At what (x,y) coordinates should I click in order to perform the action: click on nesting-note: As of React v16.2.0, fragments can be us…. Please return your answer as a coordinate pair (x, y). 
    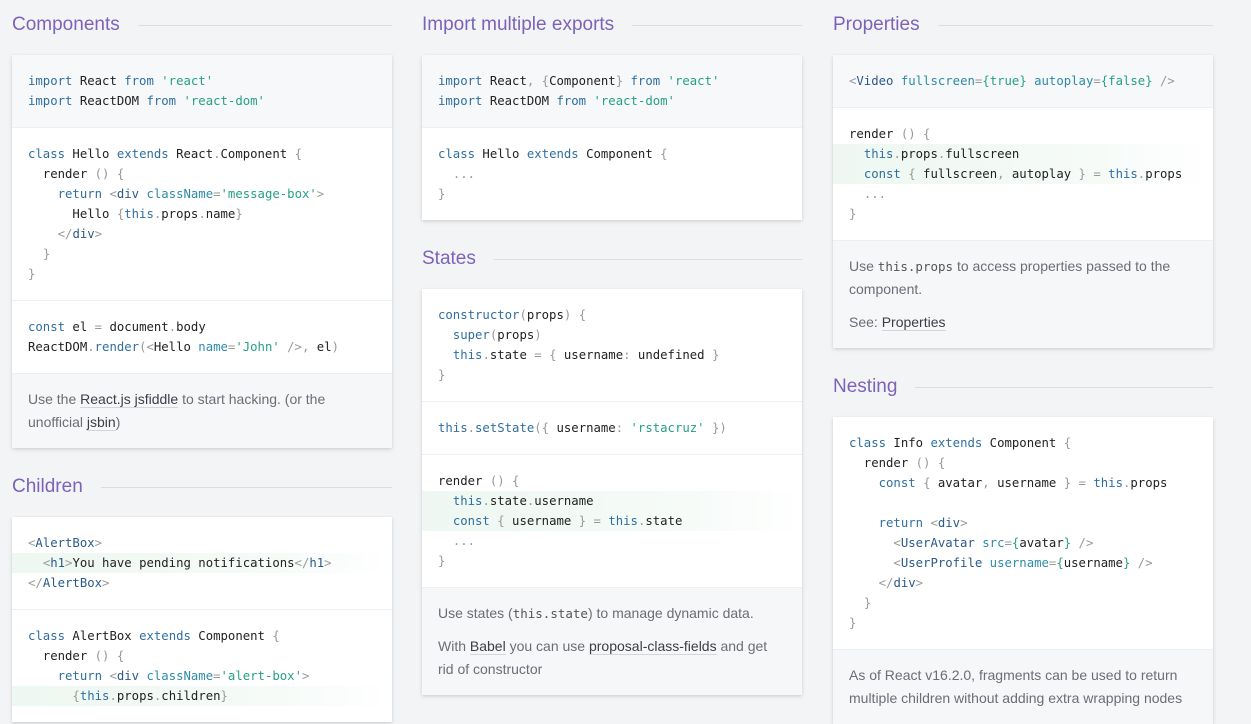
    Looking at the image, I should click on (1023, 687).